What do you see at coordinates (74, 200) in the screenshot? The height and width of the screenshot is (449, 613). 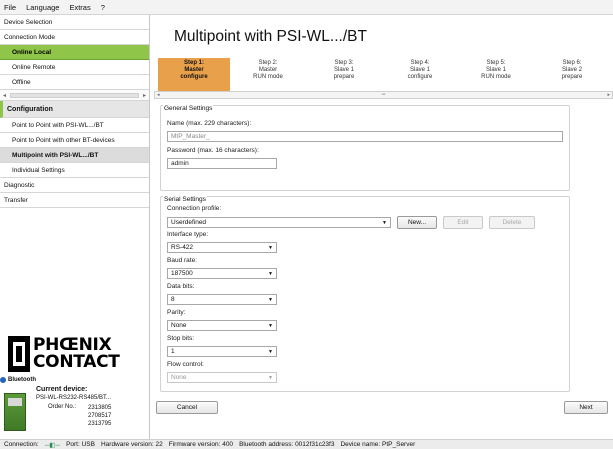 I see `sidebar-item-transfer: Transfer` at bounding box center [74, 200].